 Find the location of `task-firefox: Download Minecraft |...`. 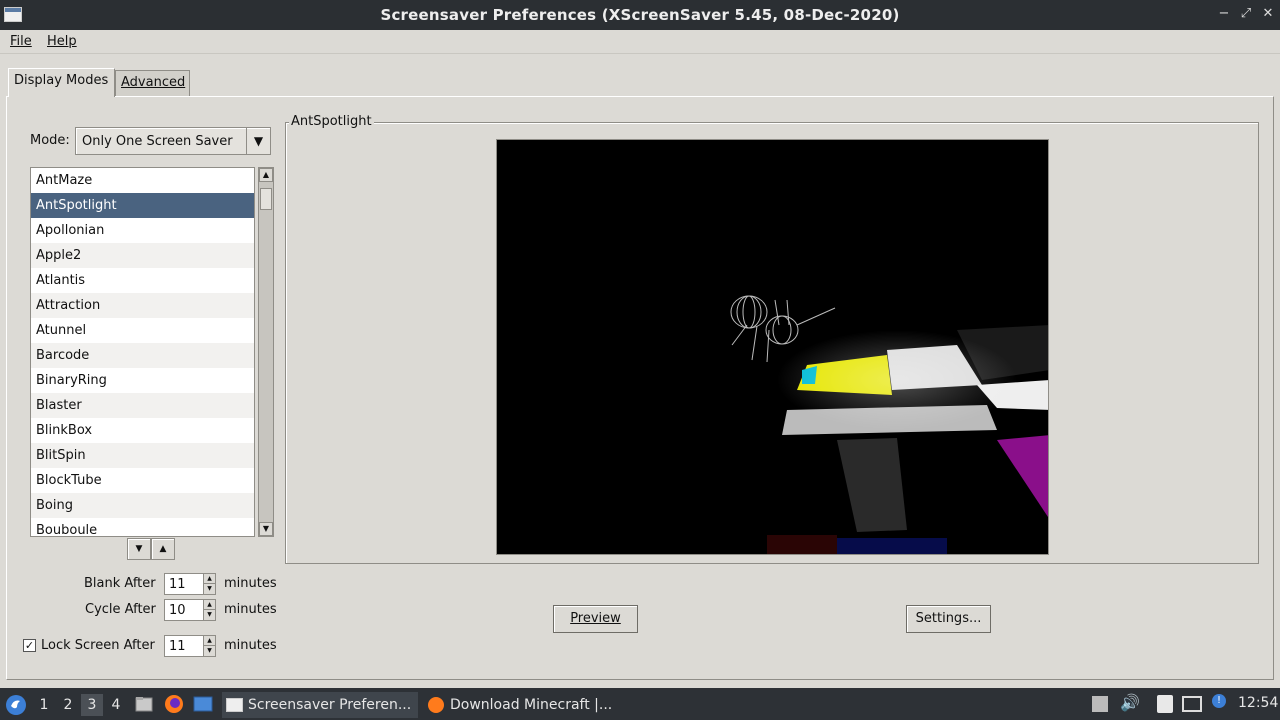

task-firefox: Download Minecraft |... is located at coordinates (522, 705).